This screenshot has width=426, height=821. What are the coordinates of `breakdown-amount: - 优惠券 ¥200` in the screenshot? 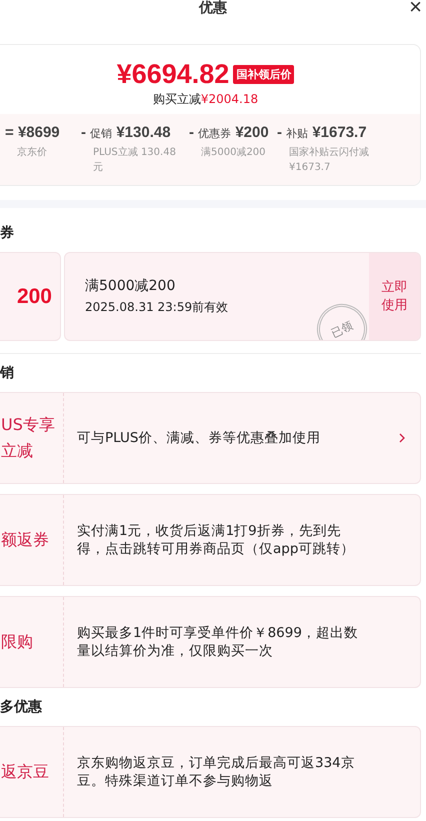 It's located at (229, 132).